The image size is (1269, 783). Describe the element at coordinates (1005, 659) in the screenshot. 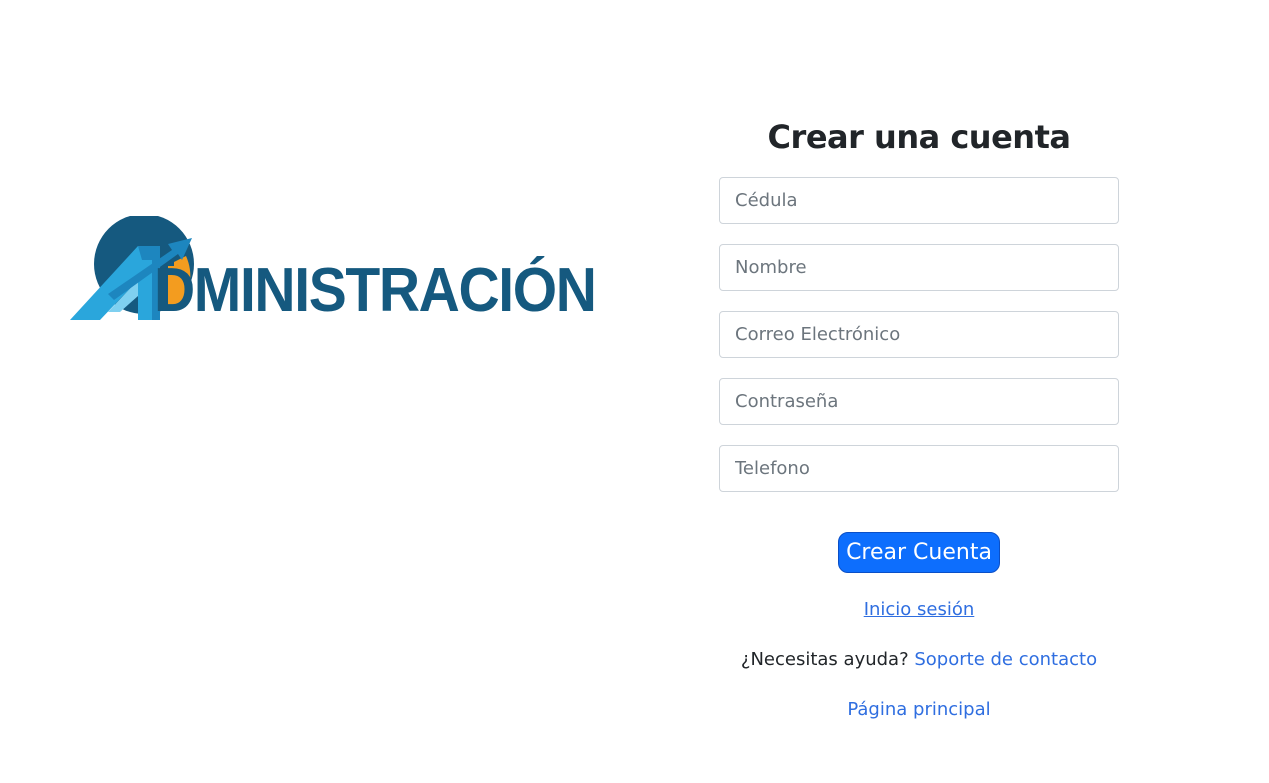

I see `support-contact-link: Soporte de contacto` at that location.